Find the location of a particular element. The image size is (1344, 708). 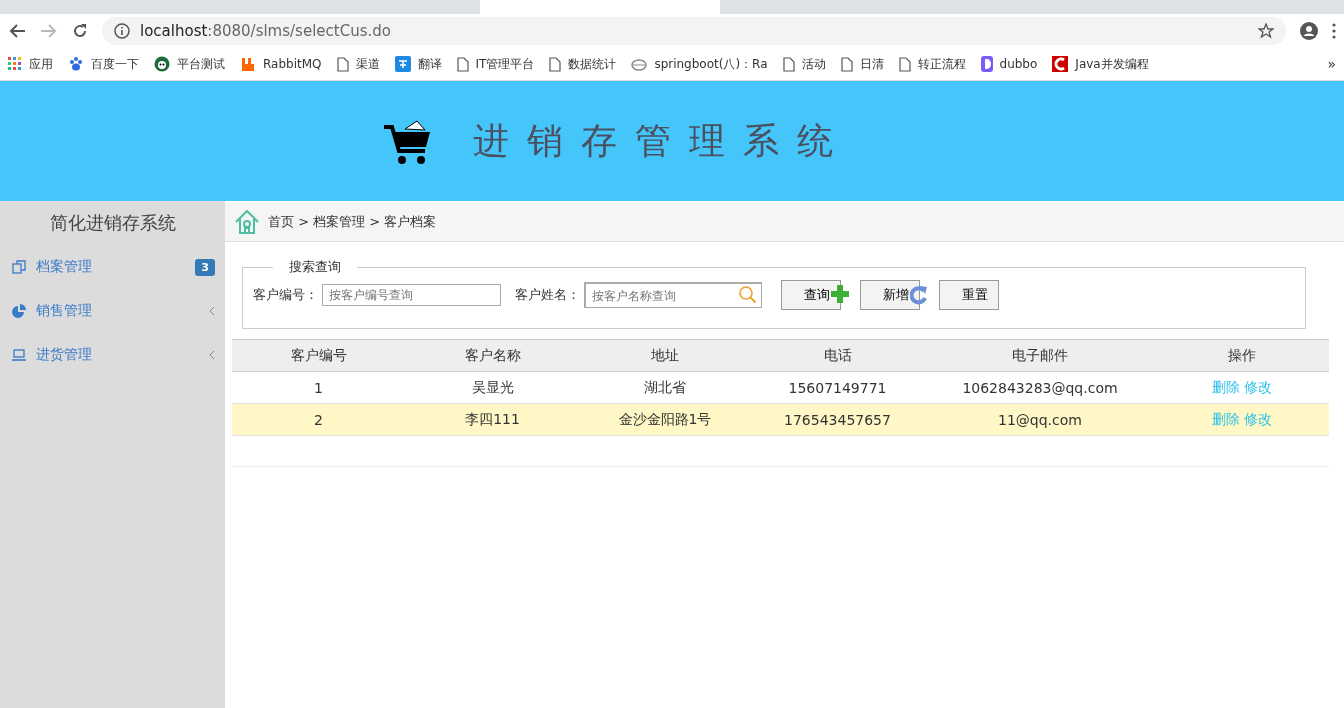

plus-icon is located at coordinates (840, 294).